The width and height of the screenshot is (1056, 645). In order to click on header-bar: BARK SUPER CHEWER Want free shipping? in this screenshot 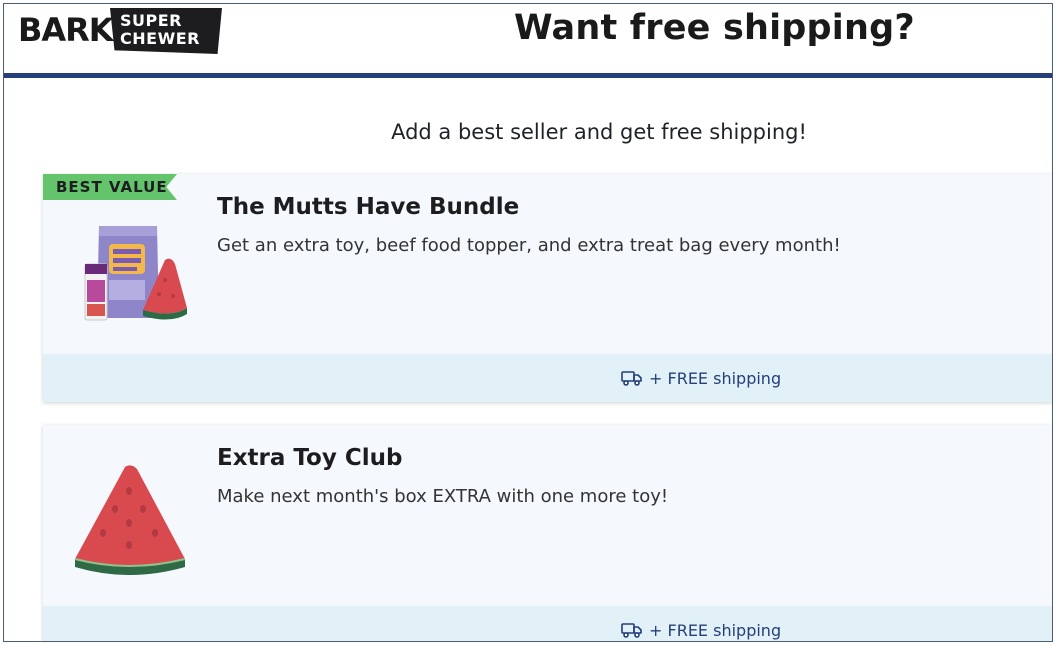, I will do `click(528, 41)`.